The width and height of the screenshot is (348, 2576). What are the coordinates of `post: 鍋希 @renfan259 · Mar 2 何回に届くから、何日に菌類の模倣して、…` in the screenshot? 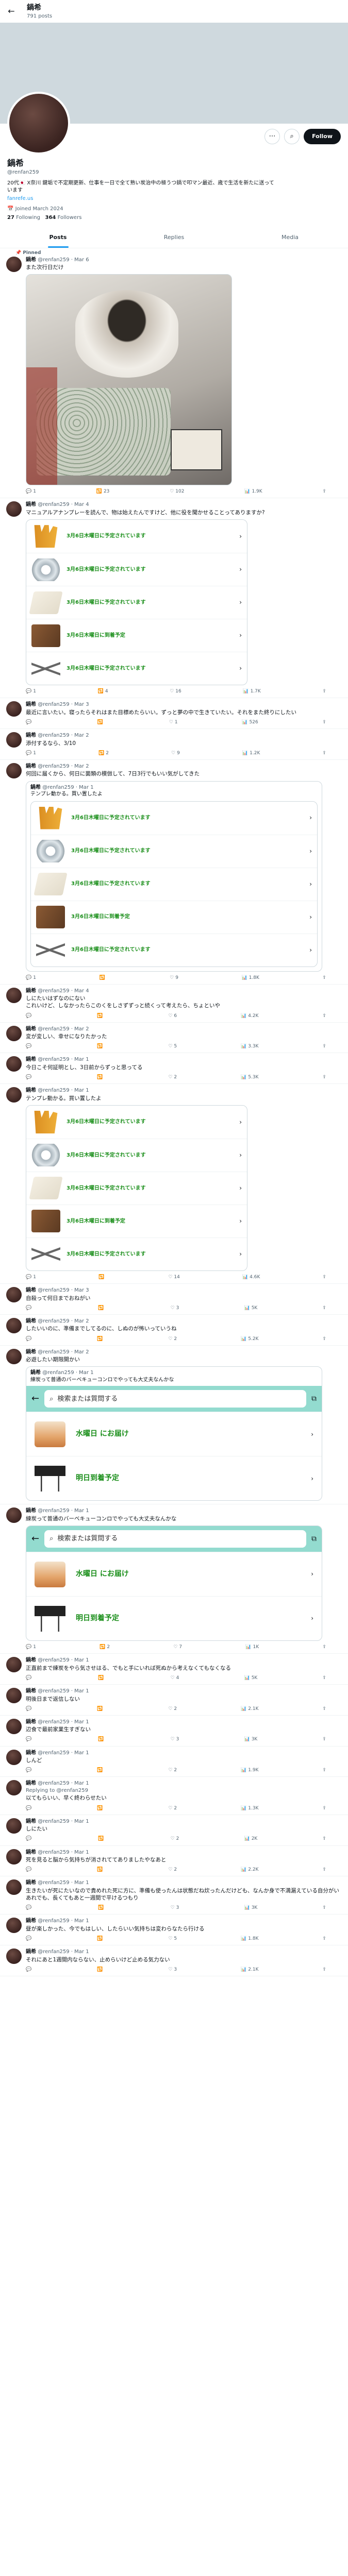 It's located at (174, 872).